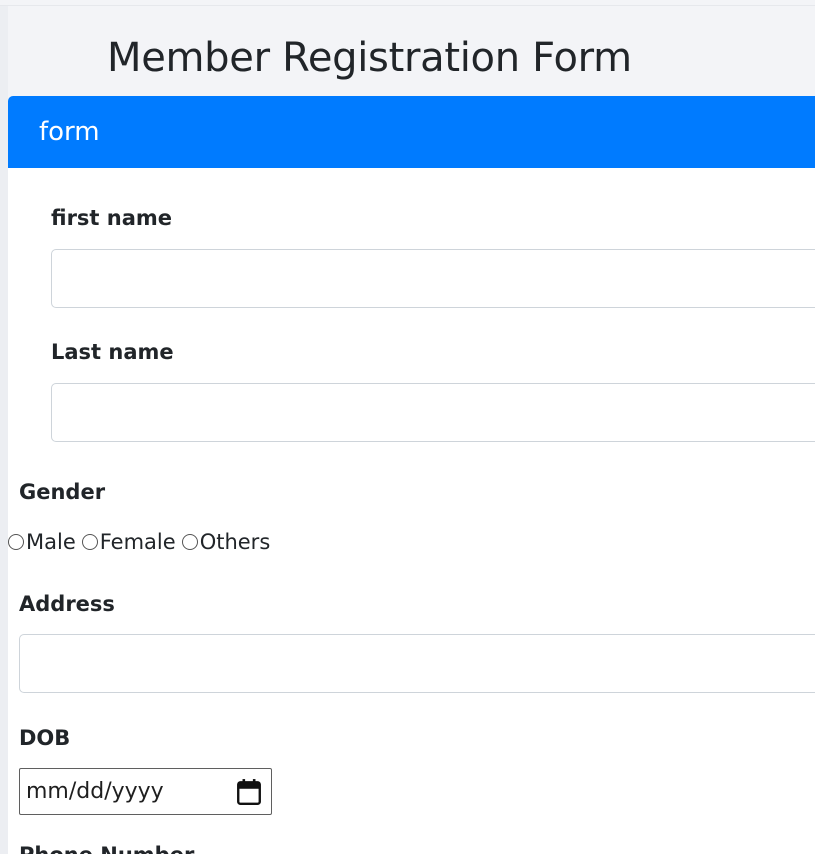 This screenshot has width=815, height=854. What do you see at coordinates (51, 542) in the screenshot?
I see `male-label: Male` at bounding box center [51, 542].